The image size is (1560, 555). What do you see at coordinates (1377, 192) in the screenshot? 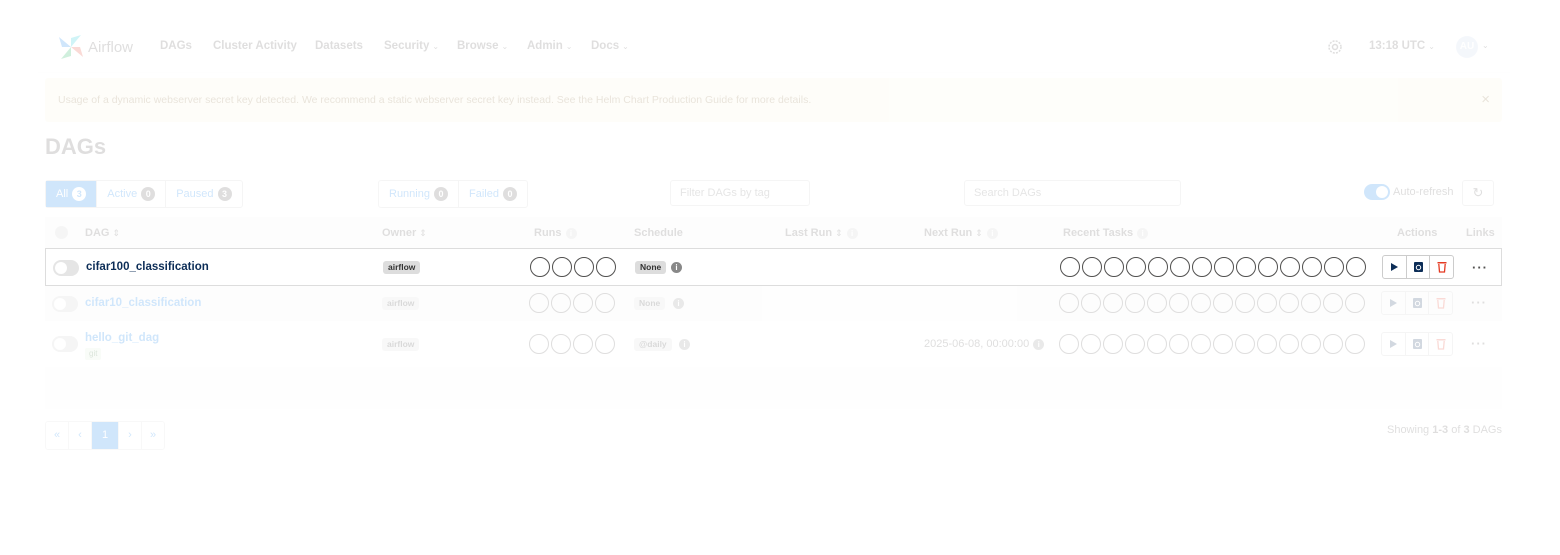
I see `auto-refresh-toggle` at bounding box center [1377, 192].